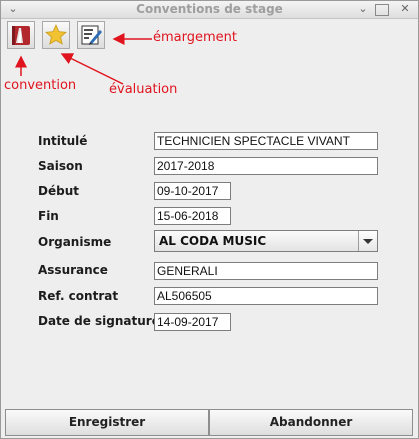 This screenshot has height=439, width=419. I want to click on intitule-field: TECHNICIEN SPECTACLE VIVANT, so click(266, 141).